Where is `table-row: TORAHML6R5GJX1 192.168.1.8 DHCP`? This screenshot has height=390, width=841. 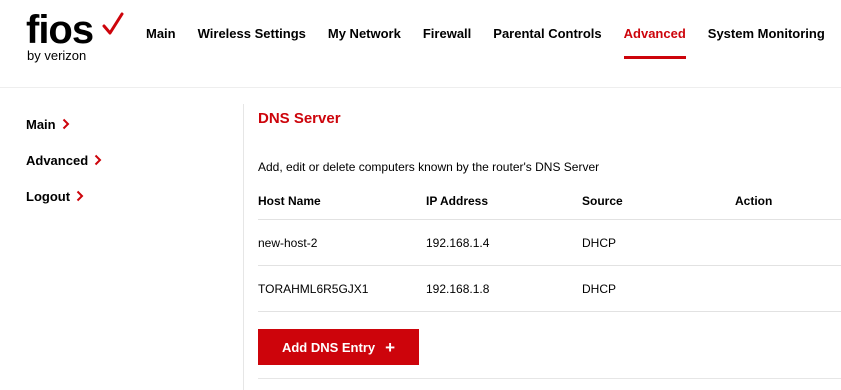 table-row: TORAHML6R5GJX1 192.168.1.8 DHCP is located at coordinates (549, 289).